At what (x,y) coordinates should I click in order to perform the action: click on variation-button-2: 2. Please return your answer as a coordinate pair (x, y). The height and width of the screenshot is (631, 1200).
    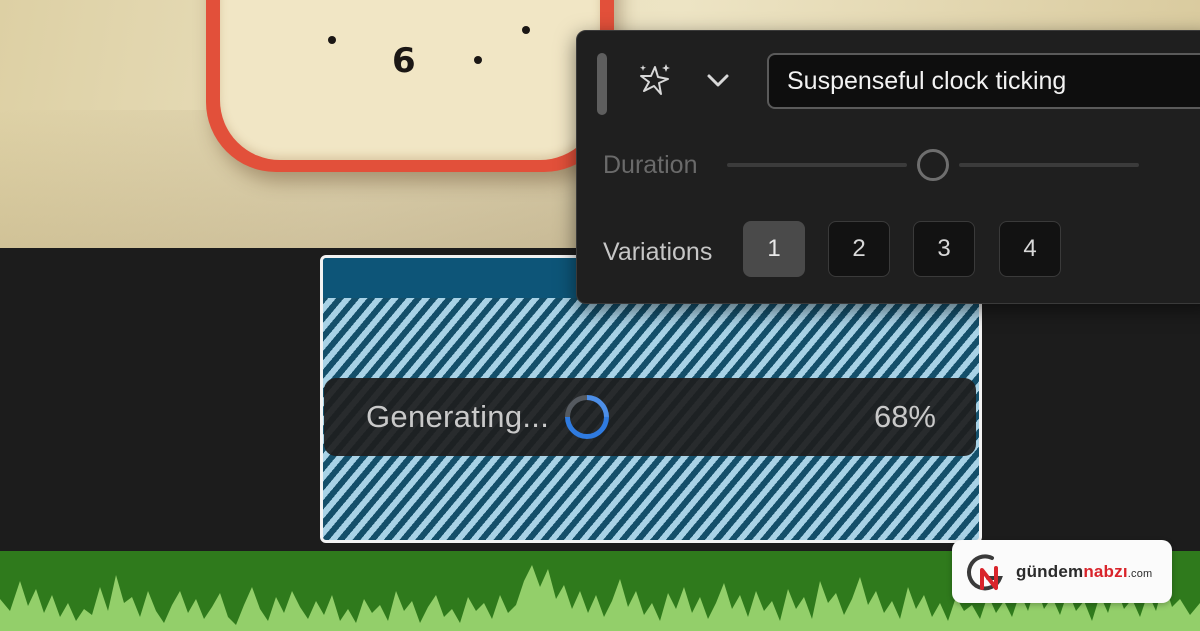
    Looking at the image, I should click on (859, 249).